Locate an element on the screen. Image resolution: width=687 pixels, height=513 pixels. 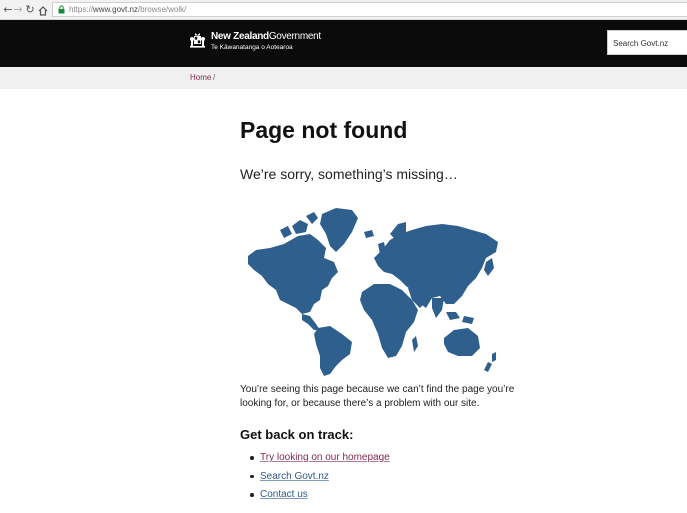
homepage-link: Try looking on our homepage is located at coordinates (325, 457).